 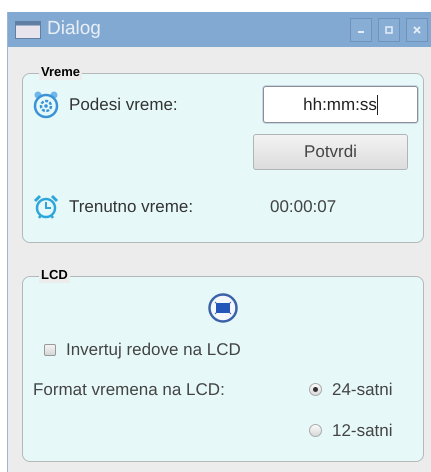 I want to click on alarm-clock-gear-icon, so click(x=46, y=104).